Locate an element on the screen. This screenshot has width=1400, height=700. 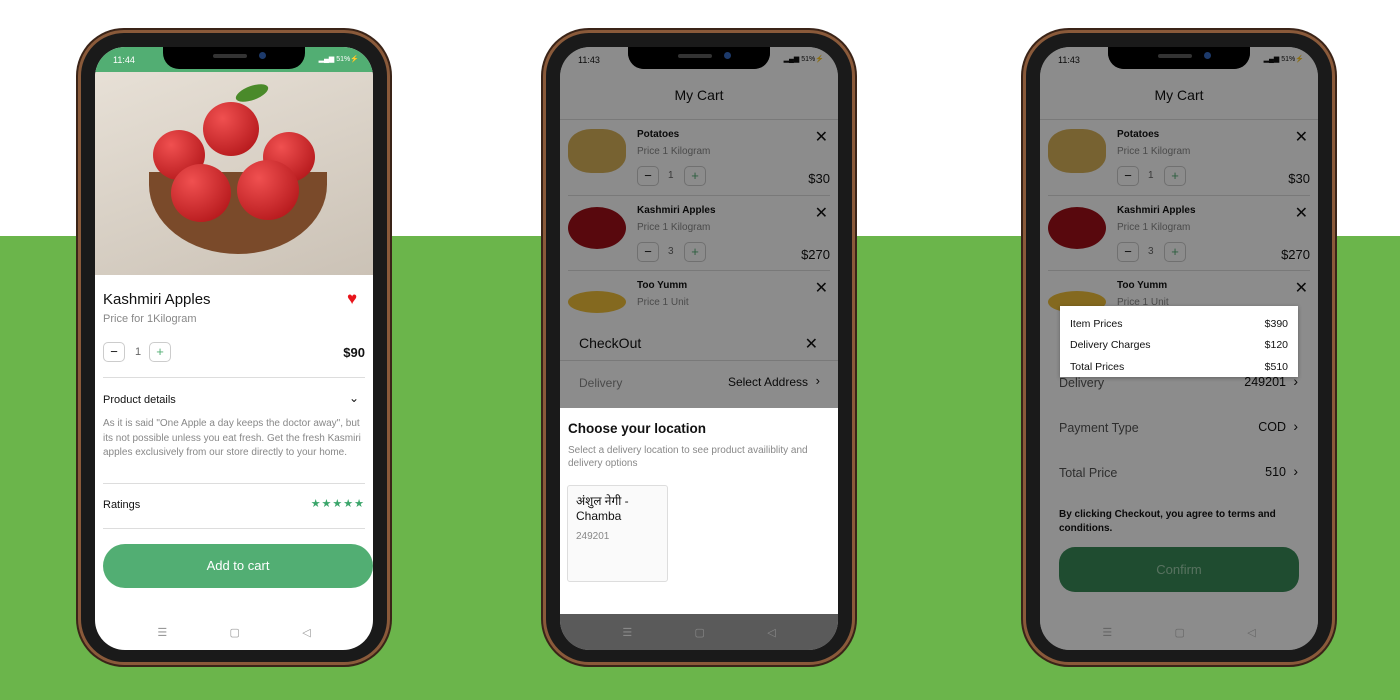
chevron-down-icon: ⌄ is located at coordinates (354, 398).